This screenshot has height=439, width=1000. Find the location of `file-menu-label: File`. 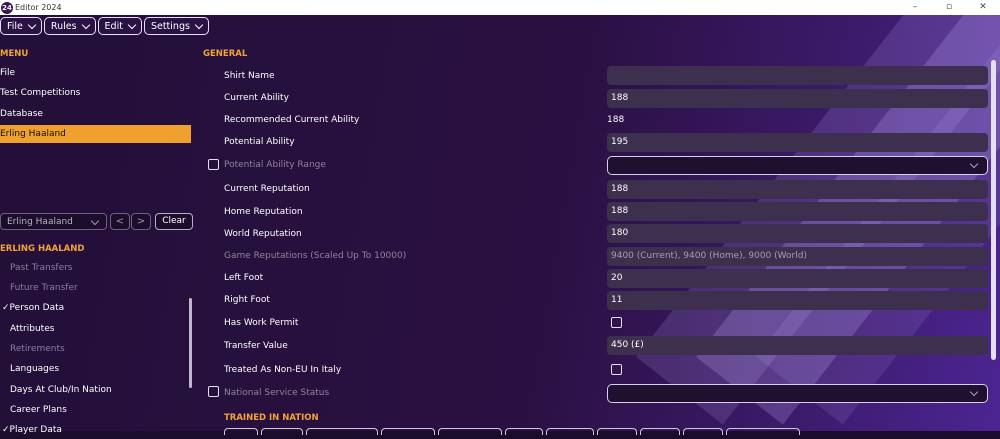

file-menu-label: File is located at coordinates (15, 26).